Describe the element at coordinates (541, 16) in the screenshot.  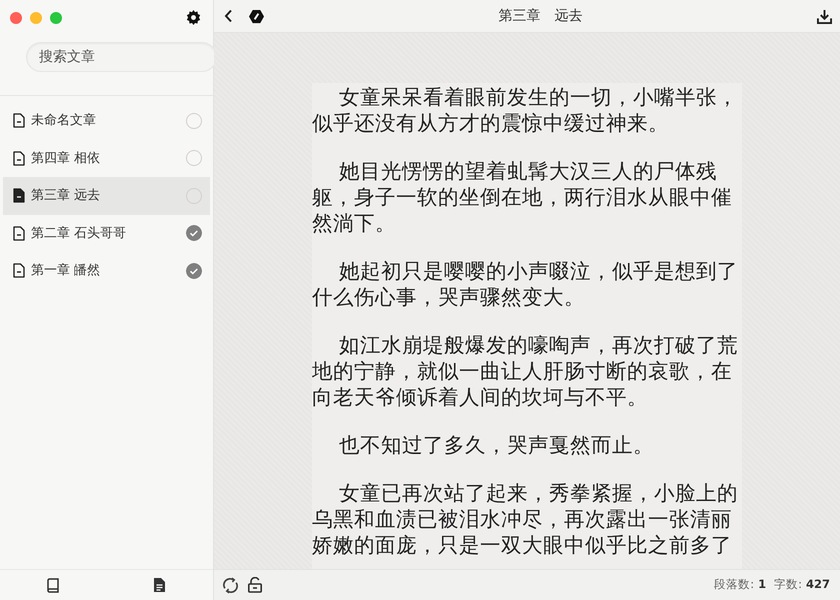
I see `chapter-title: 第三章 远去` at that location.